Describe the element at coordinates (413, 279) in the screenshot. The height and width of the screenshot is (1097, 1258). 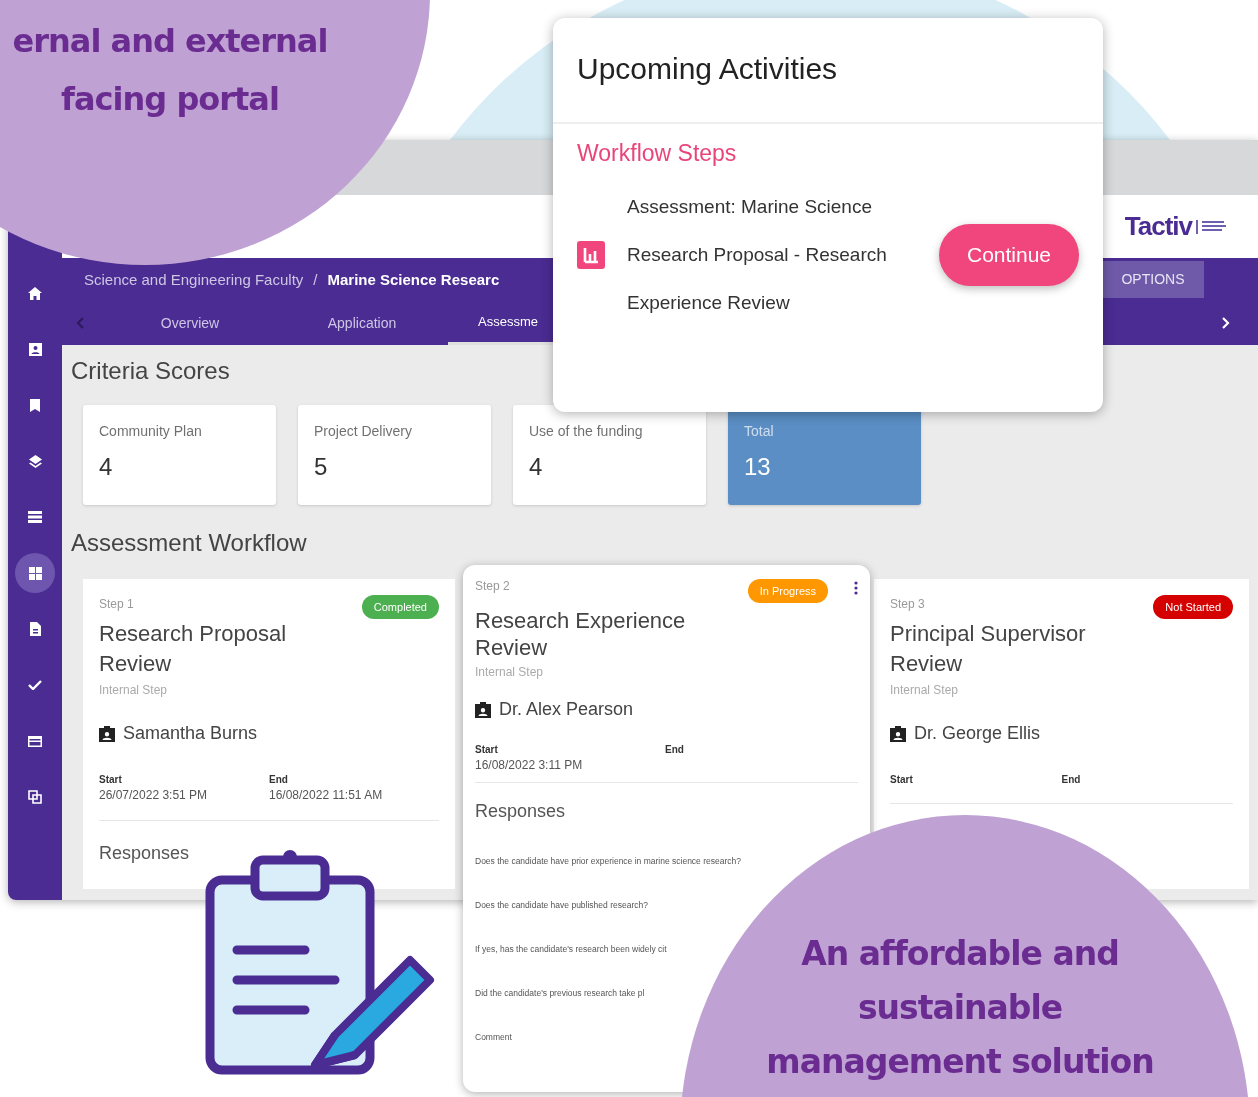
I see `breadcrumb-current: Marine Science Researc` at that location.